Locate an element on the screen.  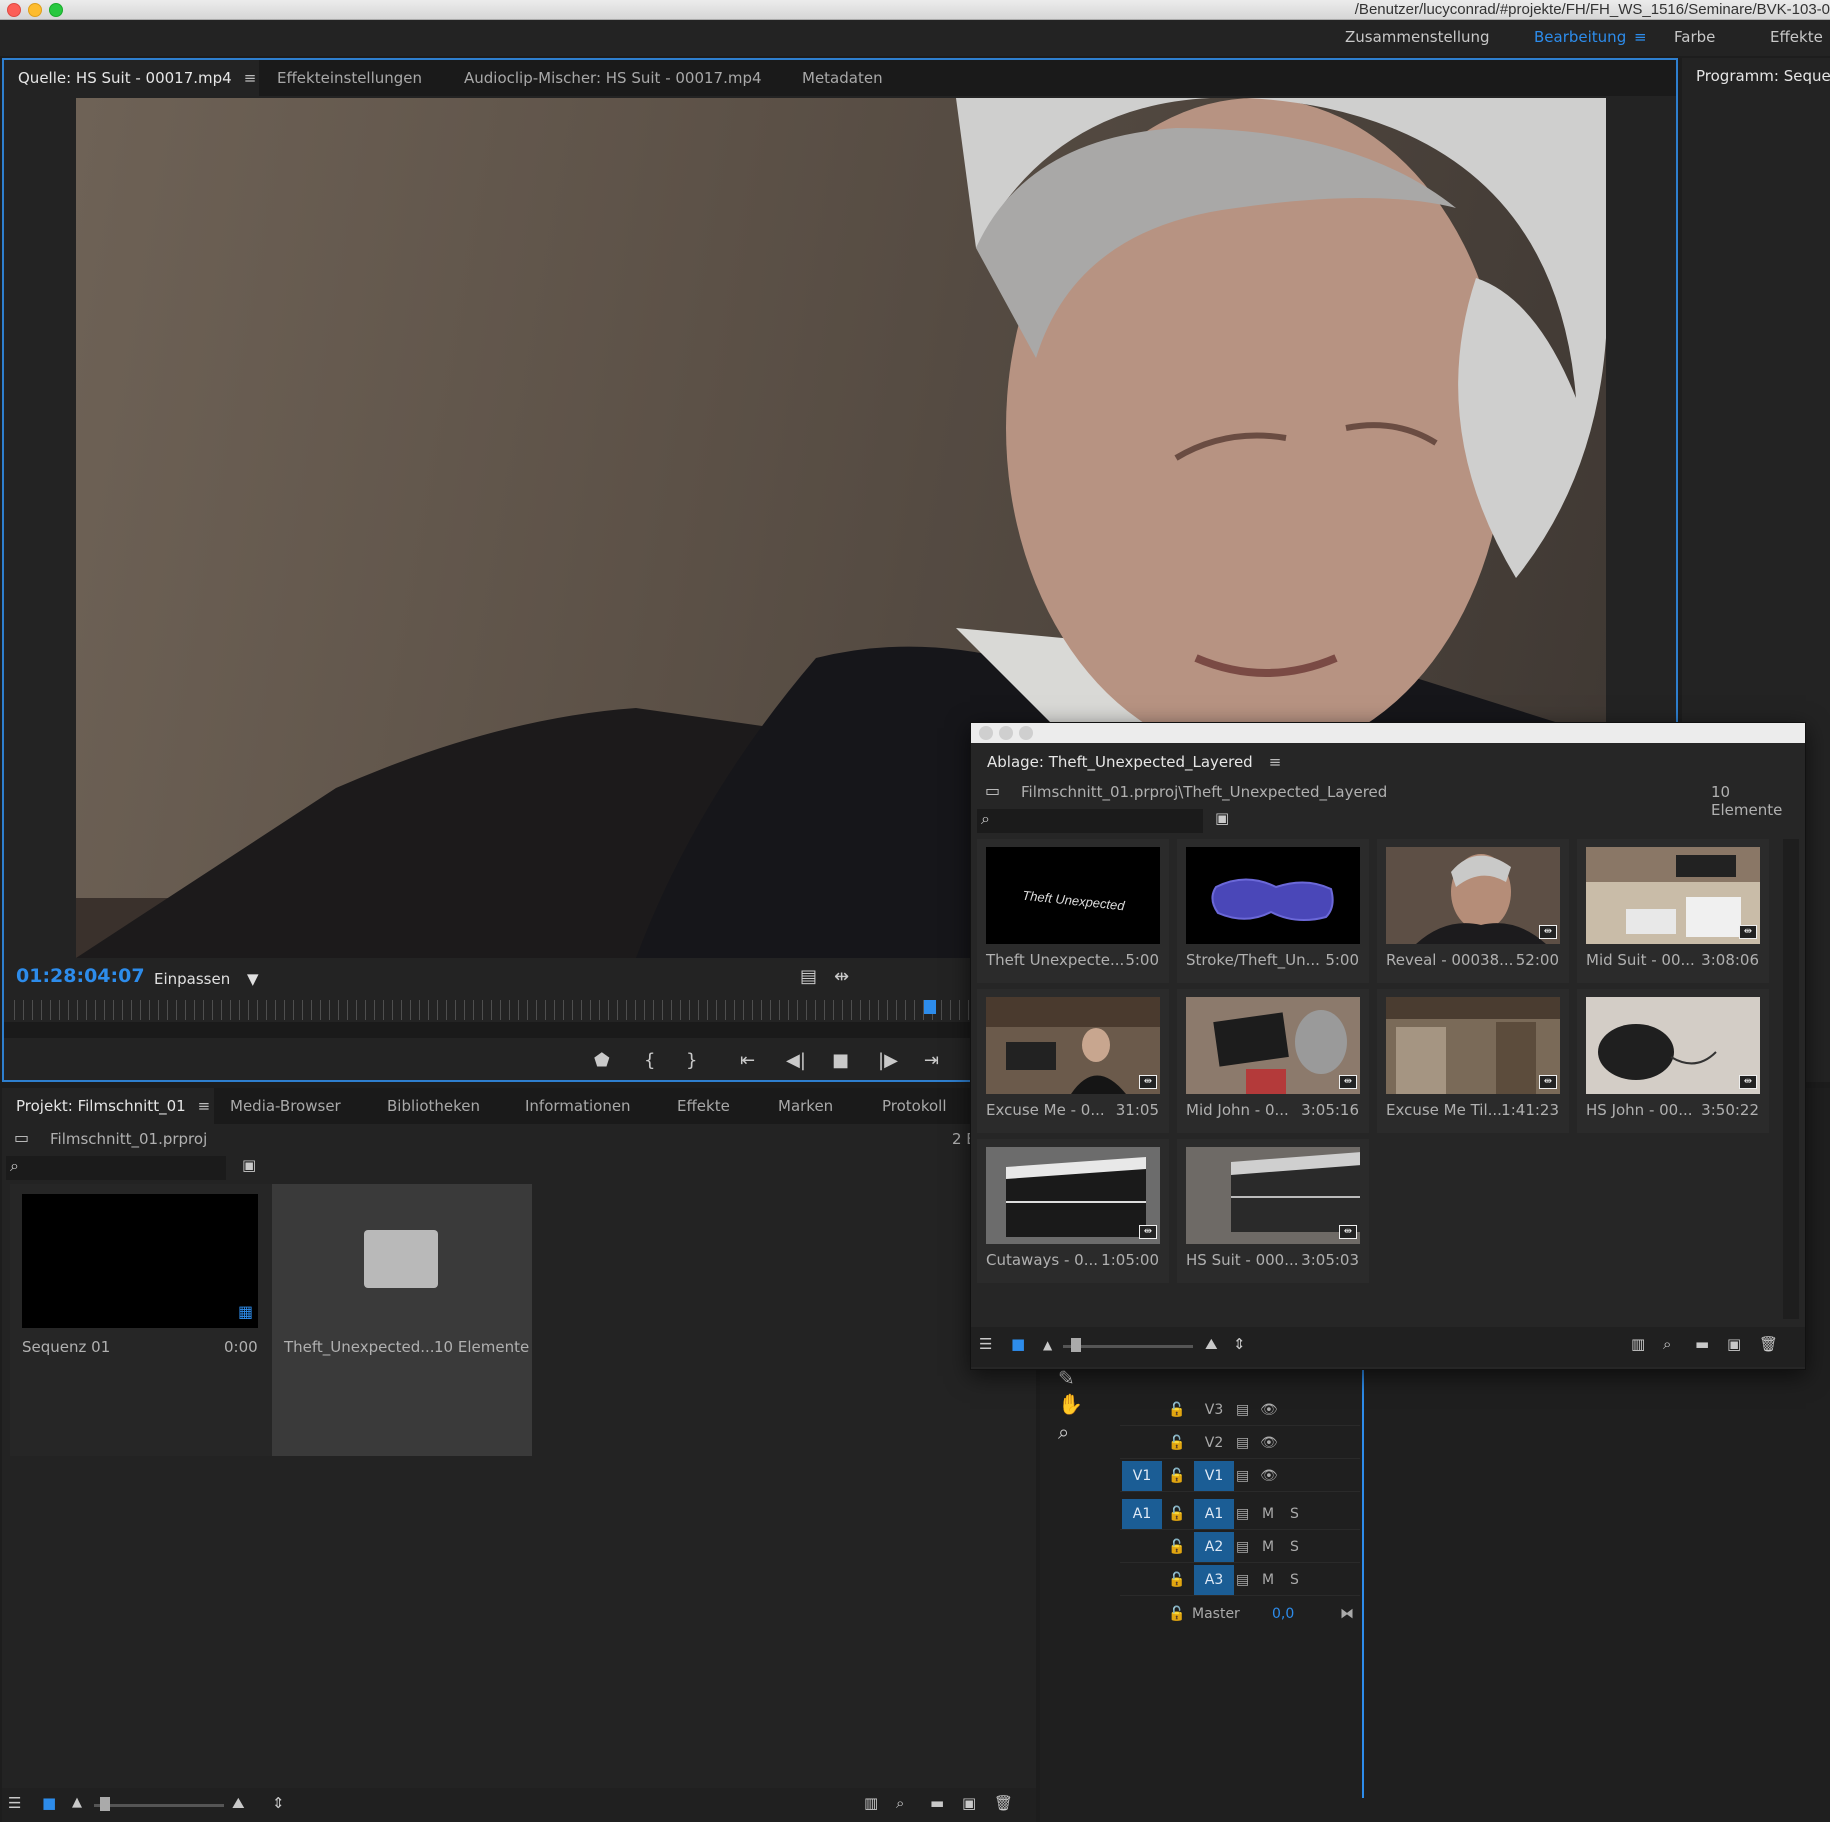
zoom-select: Einpassen ▼ is located at coordinates (206, 979).